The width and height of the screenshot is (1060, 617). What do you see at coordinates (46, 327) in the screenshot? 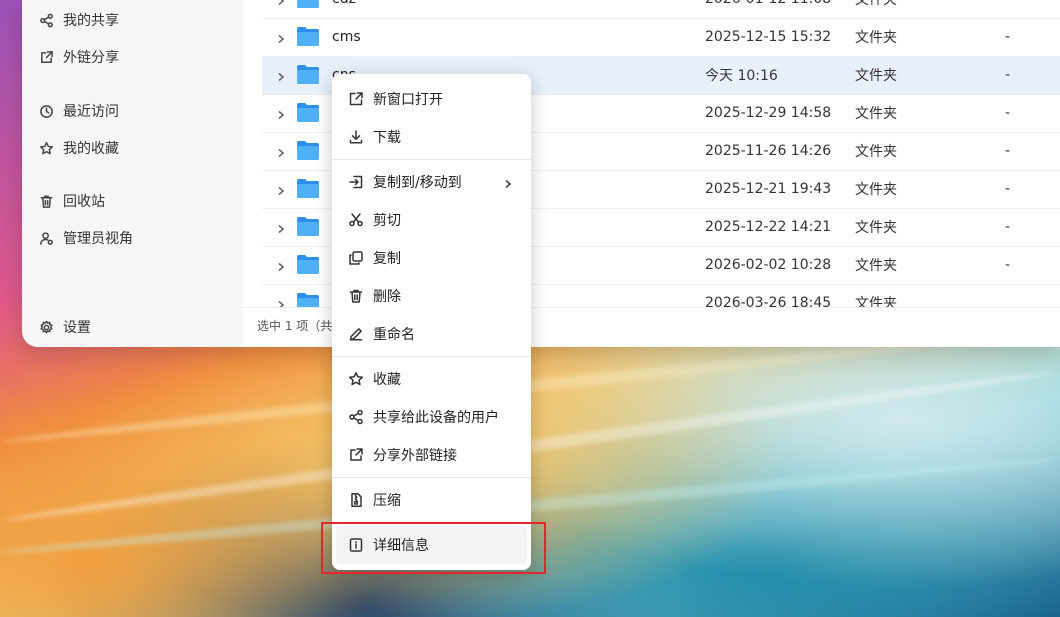
I see `gear-icon` at bounding box center [46, 327].